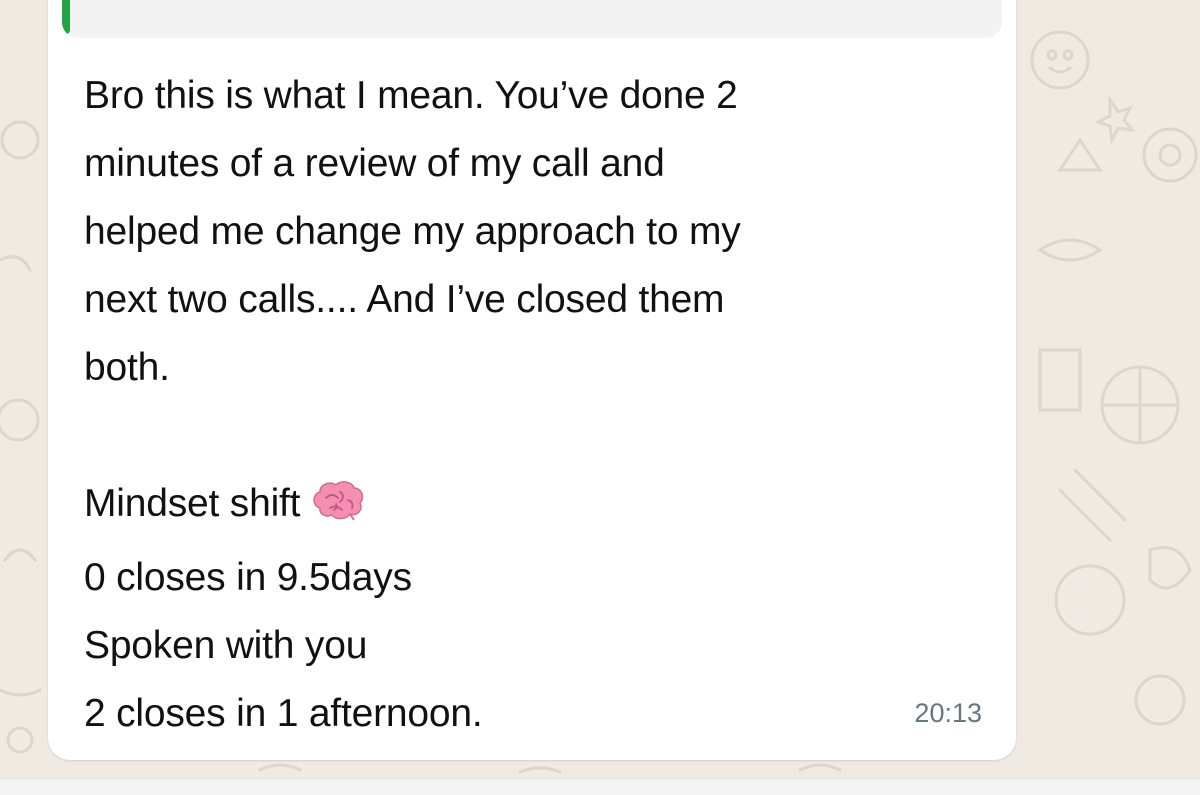 Image resolution: width=1200 pixels, height=795 pixels. What do you see at coordinates (600, 786) in the screenshot?
I see `composer-edge` at bounding box center [600, 786].